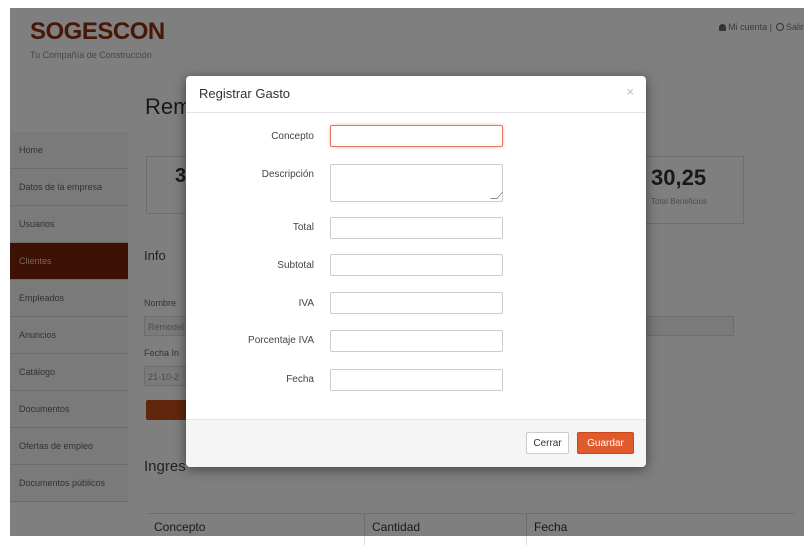 The height and width of the screenshot is (545, 804). I want to click on fecha-input-label: Fecha, so click(300, 379).